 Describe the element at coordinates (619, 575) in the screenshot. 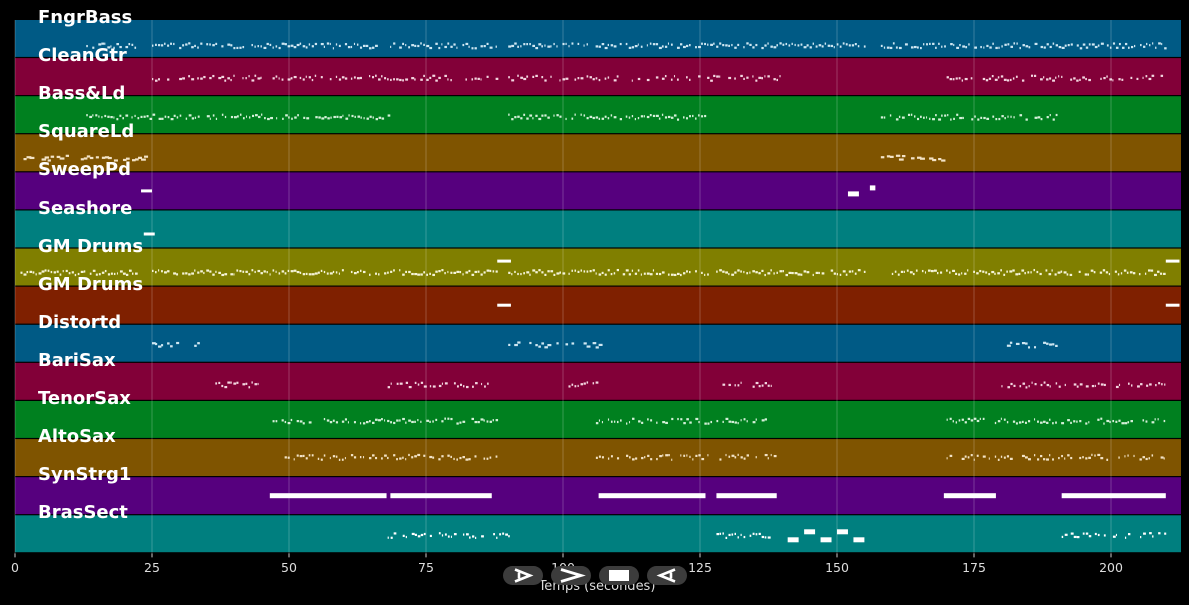

I see `stop-button` at that location.